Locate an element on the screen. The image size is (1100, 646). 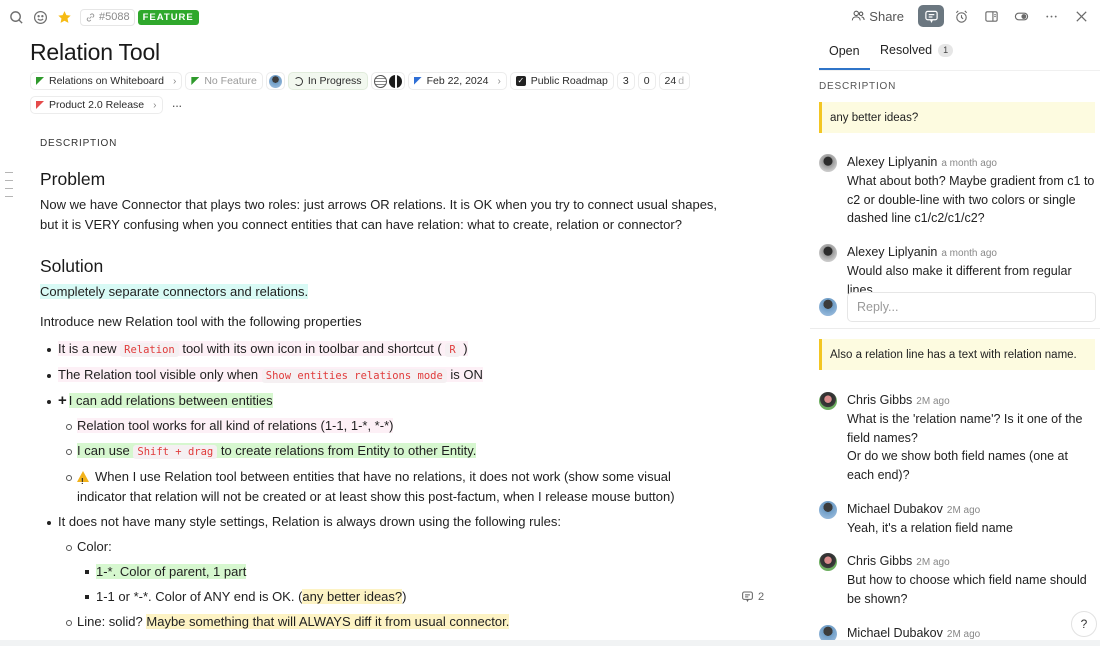
date-label: Feb 22, 2024 is located at coordinates (457, 81).